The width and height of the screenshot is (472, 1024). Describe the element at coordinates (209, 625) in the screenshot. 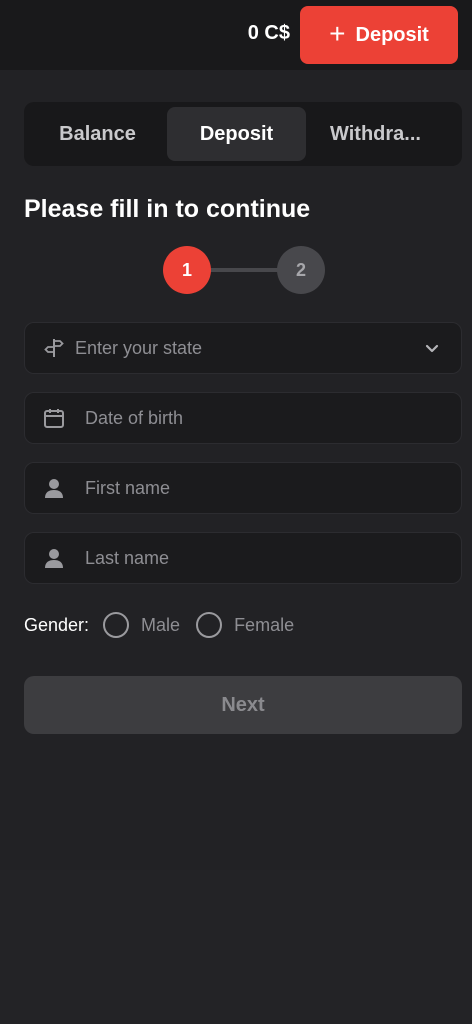

I see `gender-female-radio` at that location.